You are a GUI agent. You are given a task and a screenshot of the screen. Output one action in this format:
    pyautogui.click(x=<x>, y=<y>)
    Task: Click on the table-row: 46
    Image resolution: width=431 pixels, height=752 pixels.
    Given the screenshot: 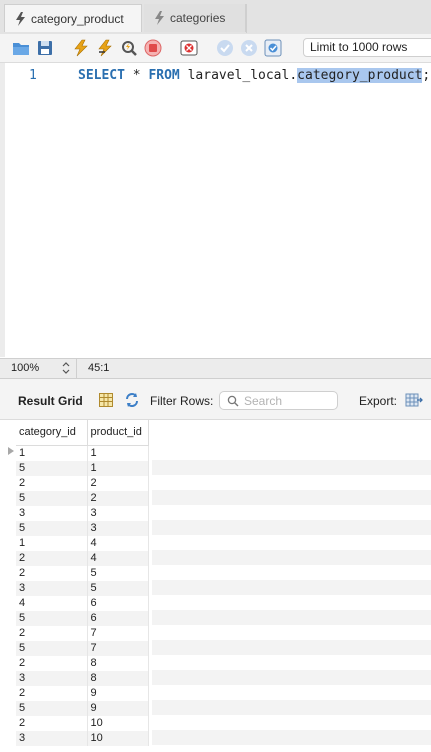 What is the action you would take?
    pyautogui.click(x=77, y=603)
    